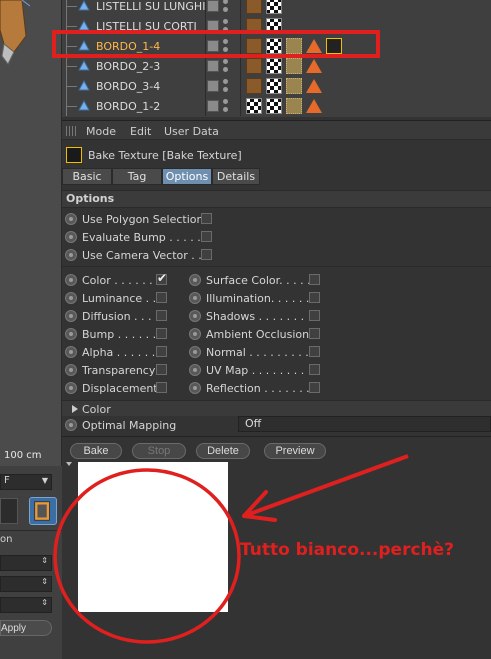  What do you see at coordinates (26, 482) in the screenshot?
I see `mode-select: F ▼` at bounding box center [26, 482].